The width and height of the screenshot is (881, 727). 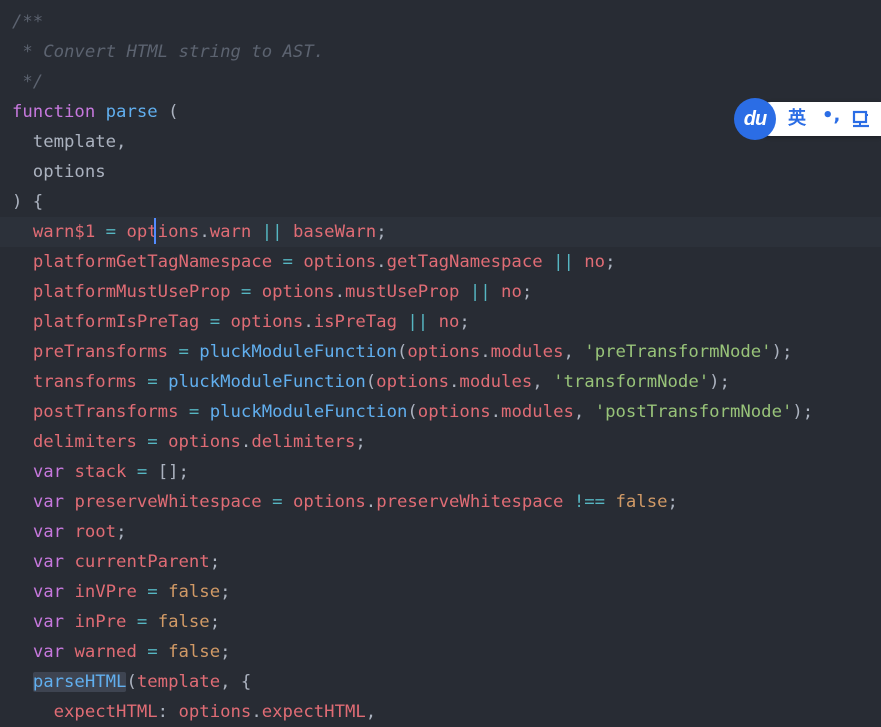 I want to click on code-token: 'transformNode', so click(x=631, y=382).